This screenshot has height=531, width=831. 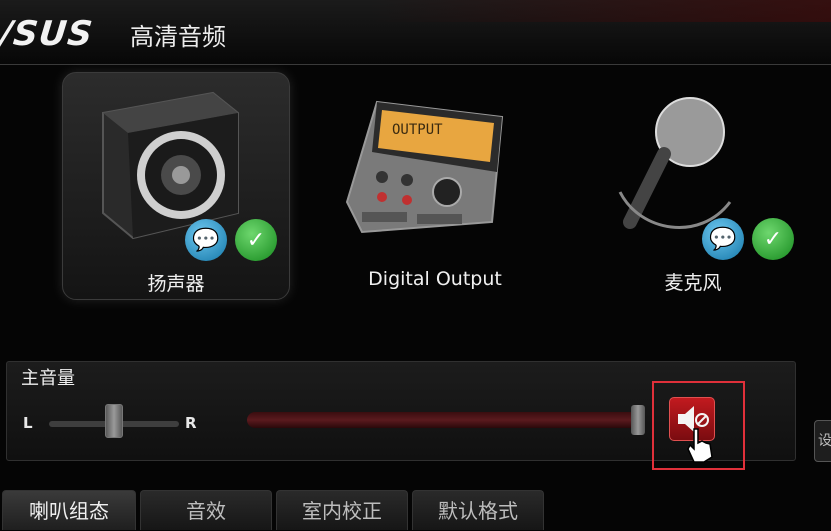 What do you see at coordinates (417, 130) in the screenshot?
I see `svg-text: OUTPUT` at bounding box center [417, 130].